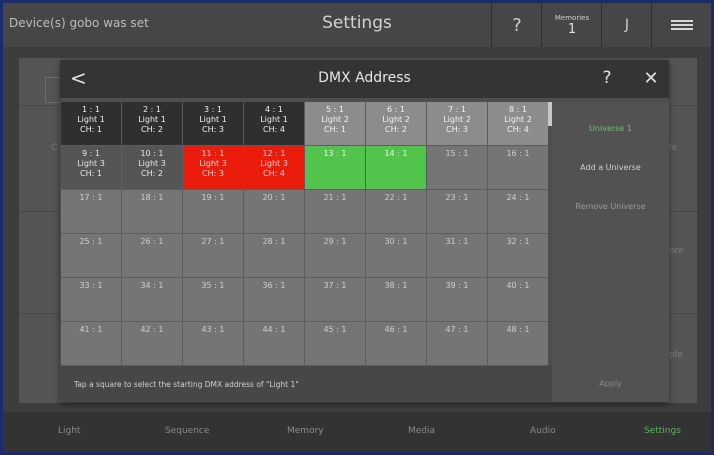 This screenshot has height=455, width=714. Describe the element at coordinates (651, 79) in the screenshot. I see `close-icon: ✕` at that location.